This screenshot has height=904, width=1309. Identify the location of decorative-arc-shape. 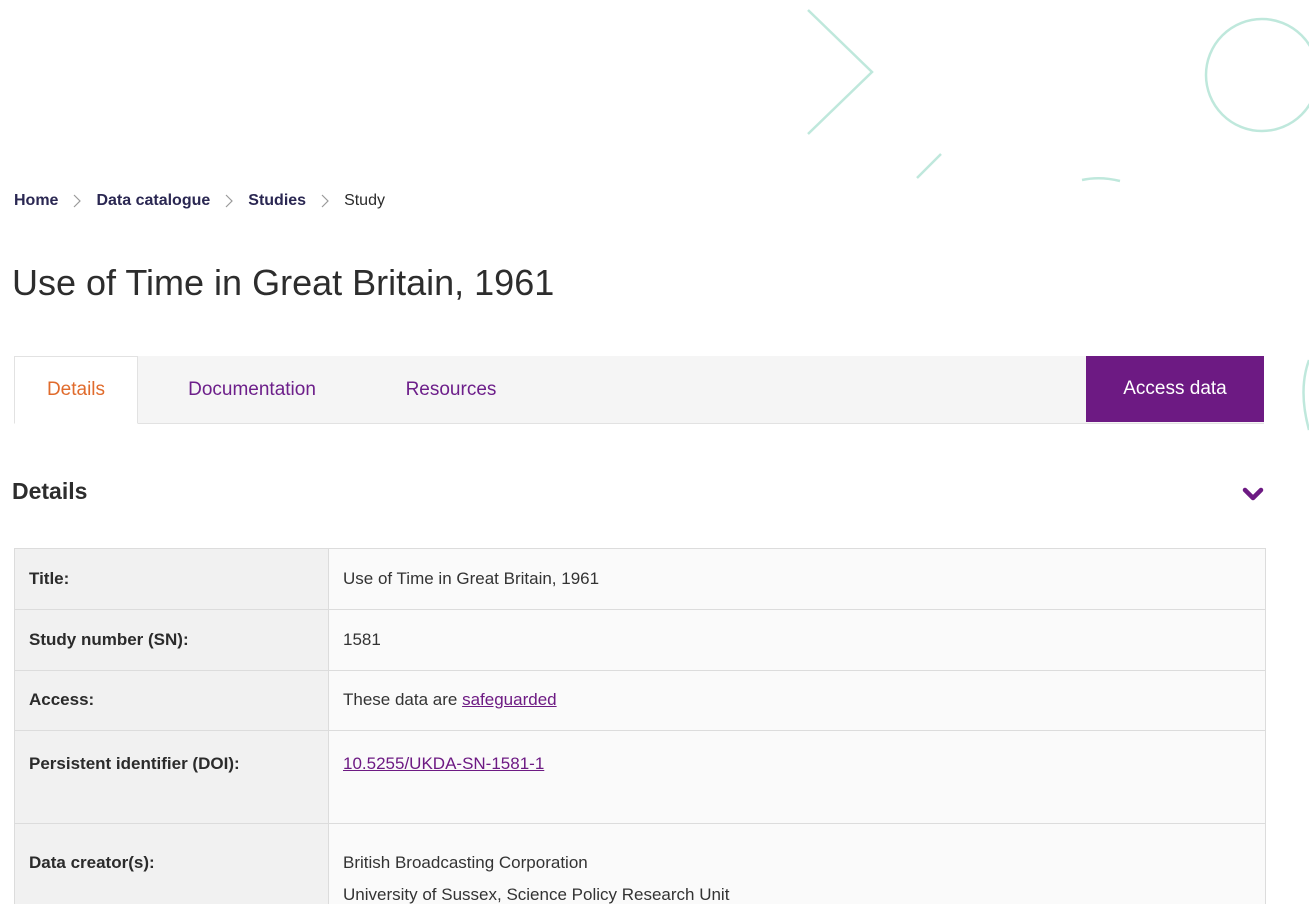
(1101, 180).